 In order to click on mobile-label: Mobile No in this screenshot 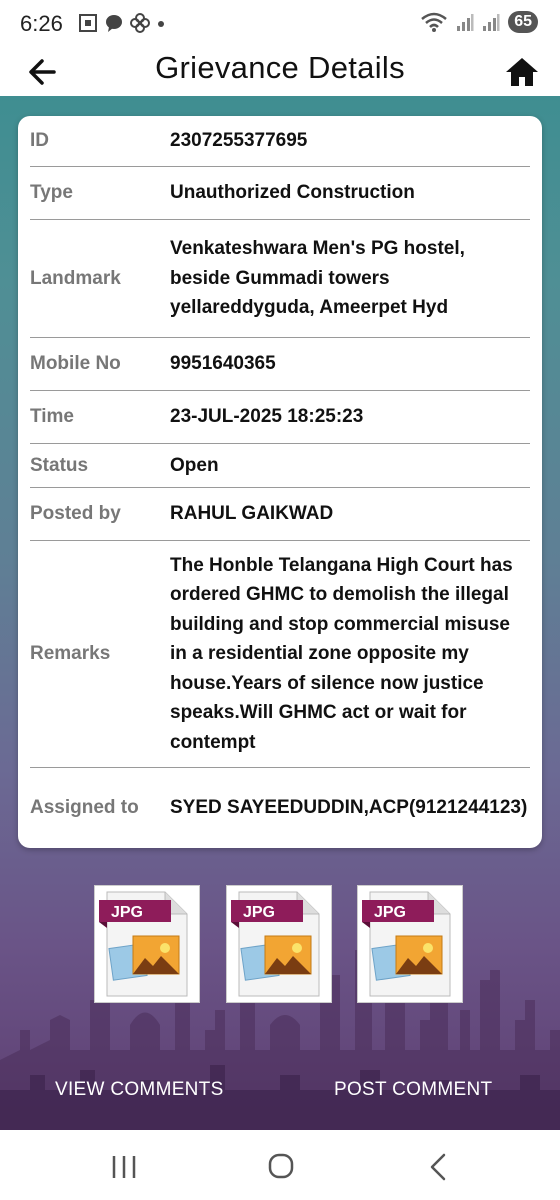, I will do `click(75, 363)`.